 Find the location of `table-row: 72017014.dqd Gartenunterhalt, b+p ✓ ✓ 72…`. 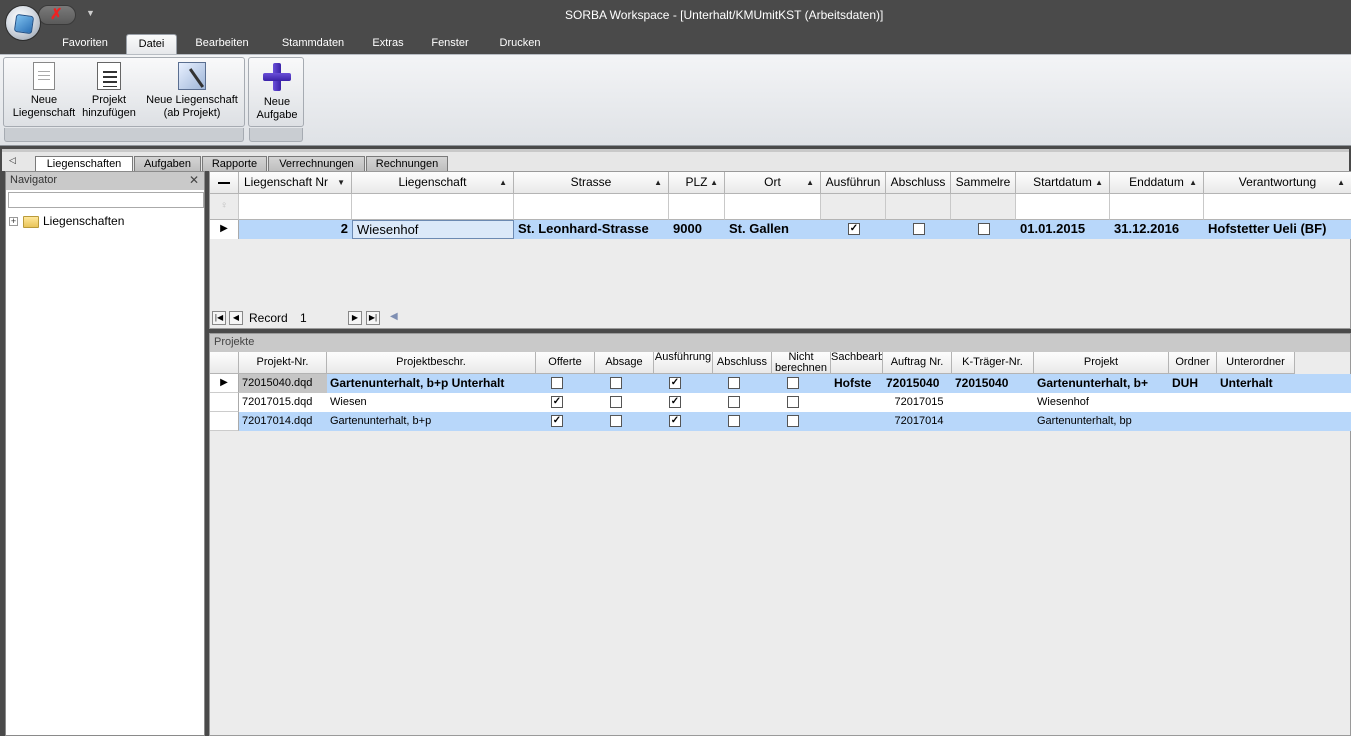

table-row: 72017014.dqd Gartenunterhalt, b+p ✓ ✓ 72… is located at coordinates (780, 421).